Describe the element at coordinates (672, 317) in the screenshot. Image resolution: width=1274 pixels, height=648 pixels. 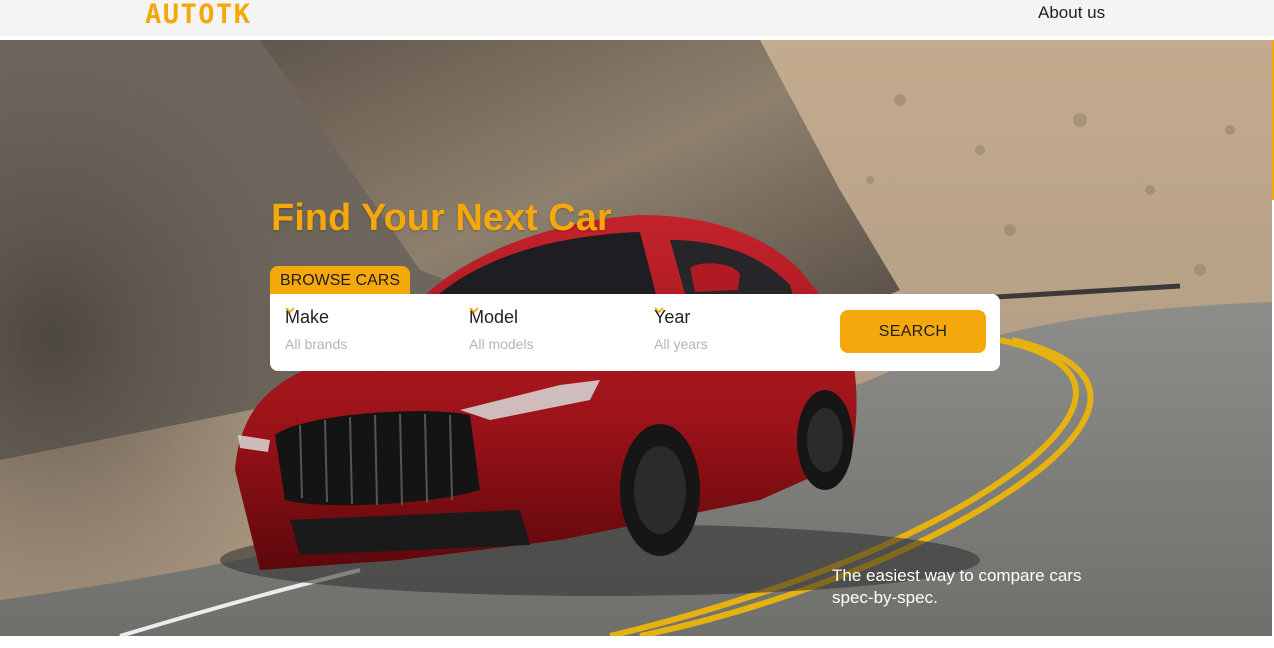
I see `year-label: Year` at that location.